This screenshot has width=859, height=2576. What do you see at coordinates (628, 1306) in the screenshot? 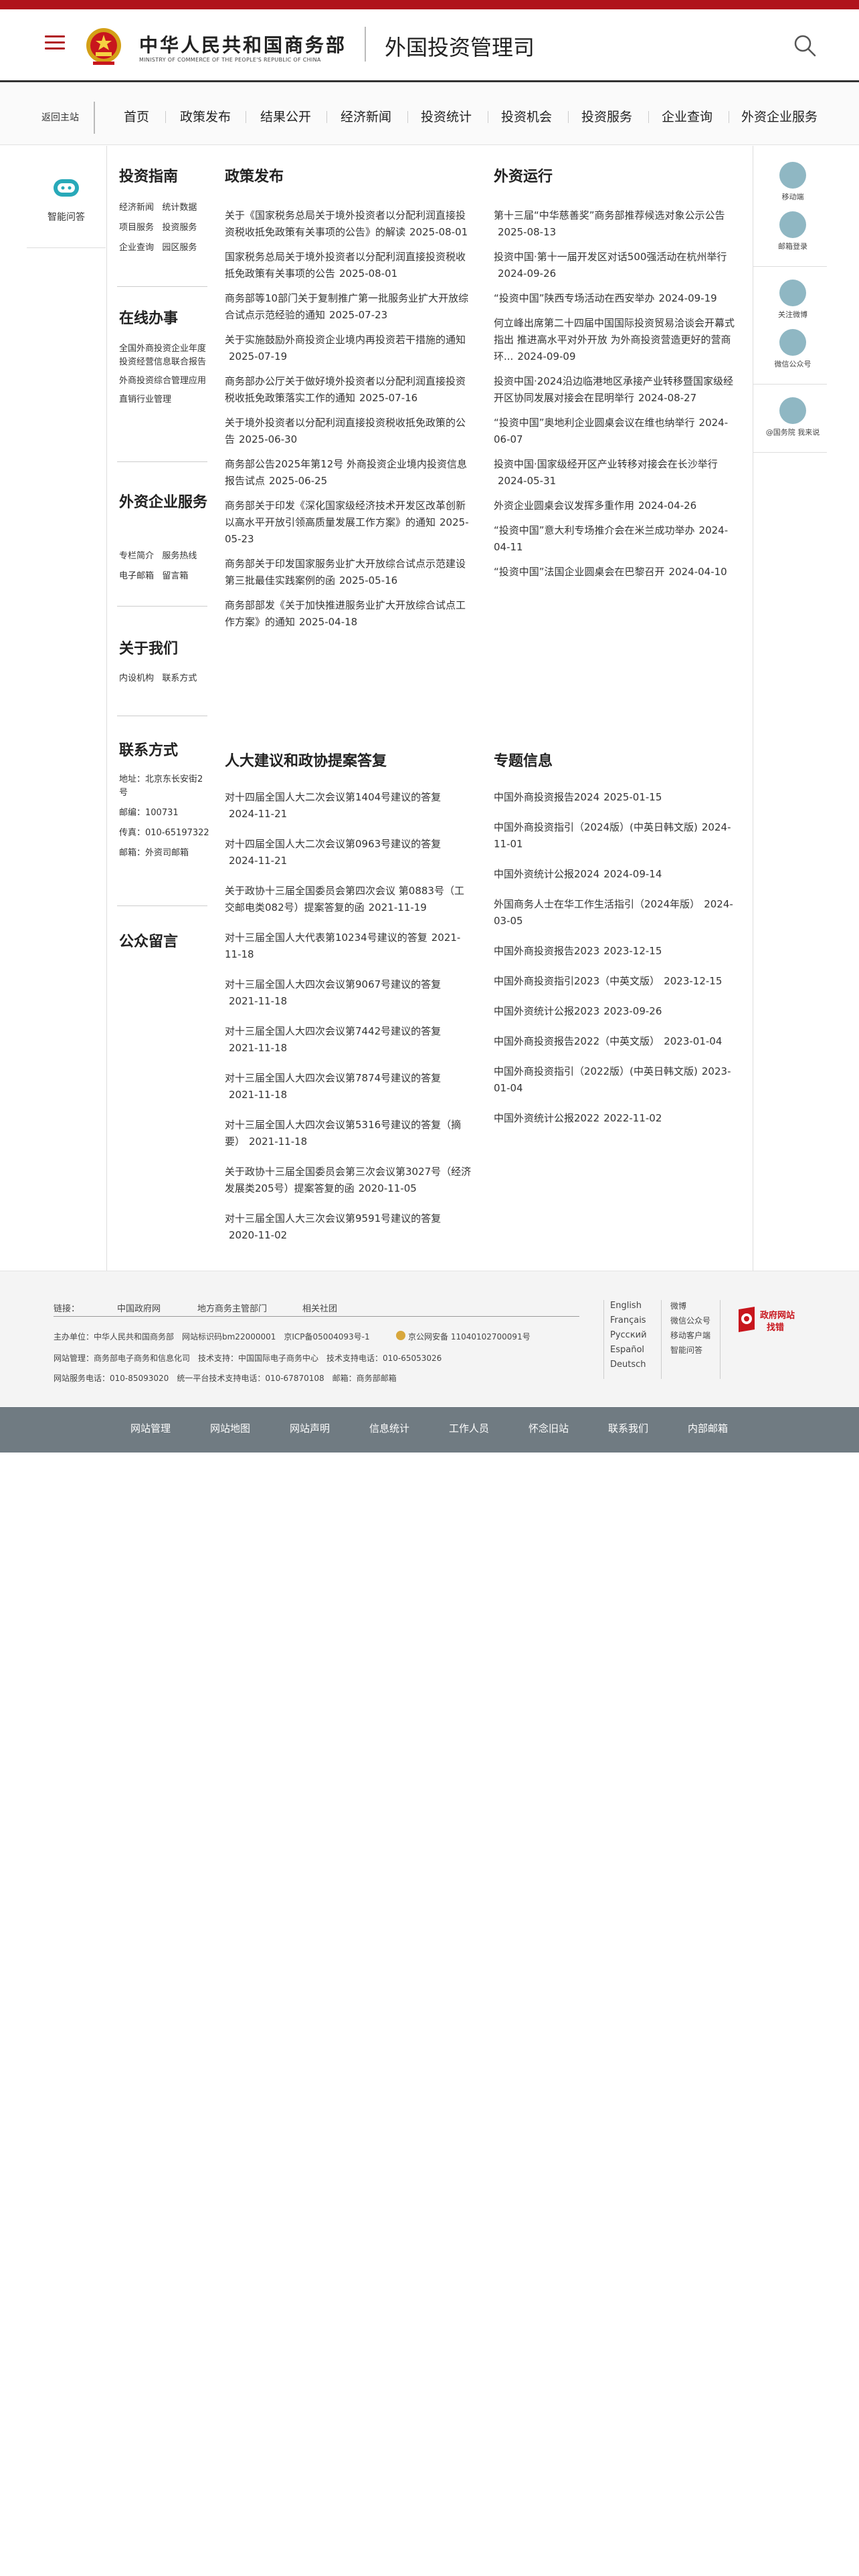
I see `lang-english: English` at bounding box center [628, 1306].